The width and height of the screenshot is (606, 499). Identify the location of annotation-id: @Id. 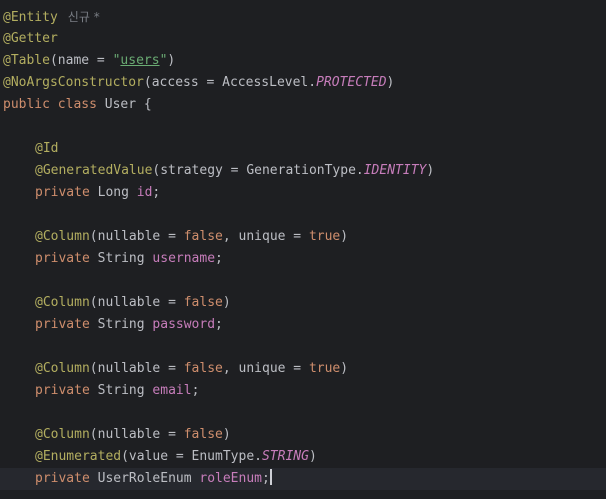
(47, 148).